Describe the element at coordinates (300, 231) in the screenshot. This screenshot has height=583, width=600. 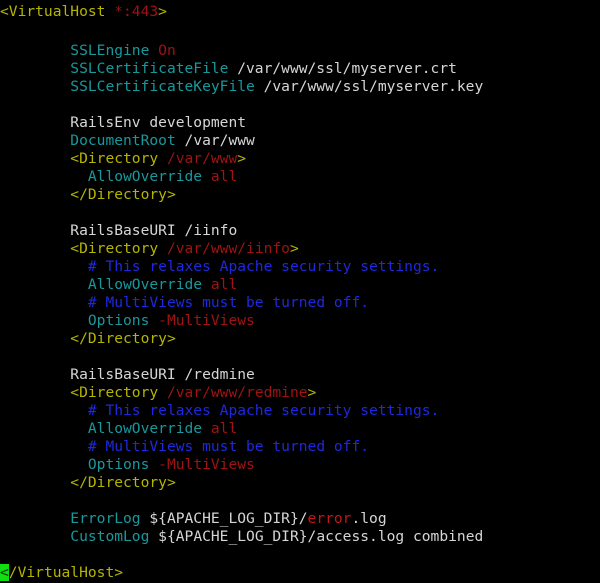
I see `code-line: RailsBaseURI /iinfo` at that location.